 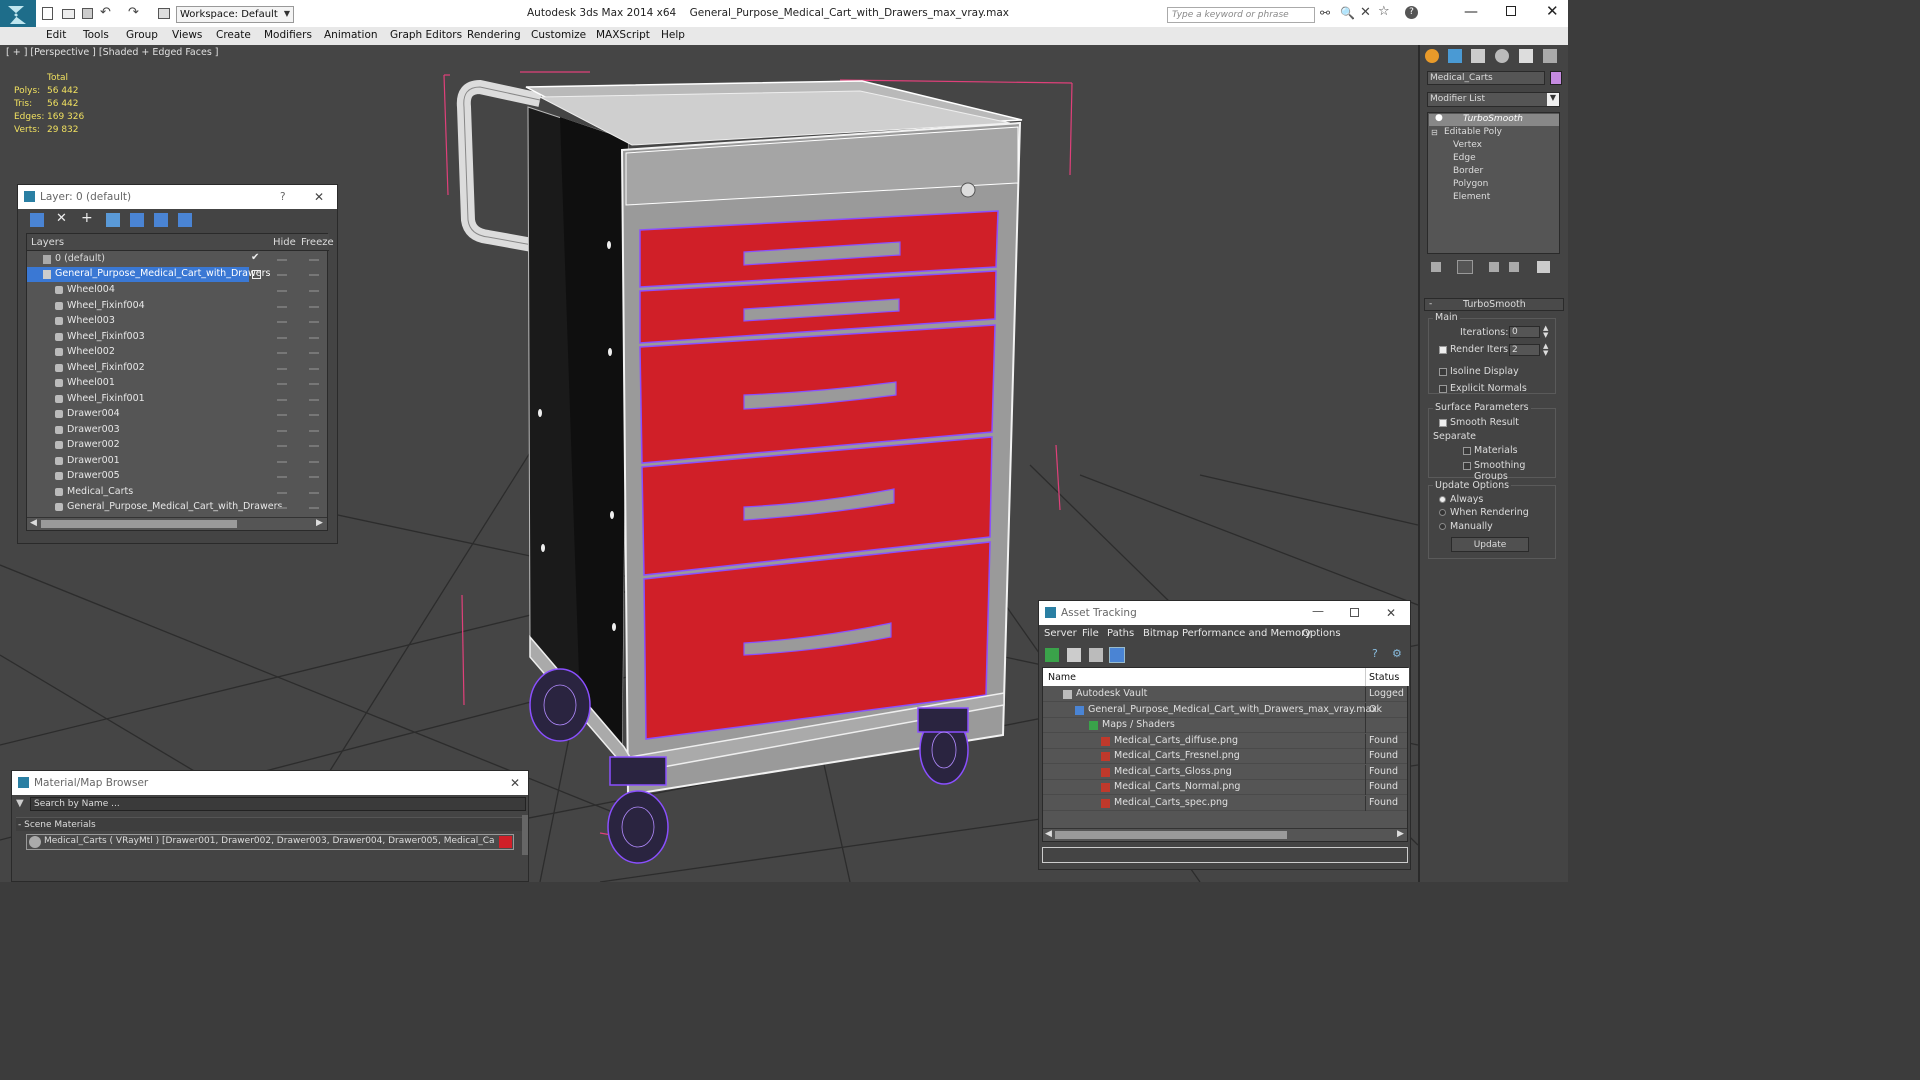 What do you see at coordinates (494, 35) in the screenshot?
I see `menu-rendering: Rendering` at bounding box center [494, 35].